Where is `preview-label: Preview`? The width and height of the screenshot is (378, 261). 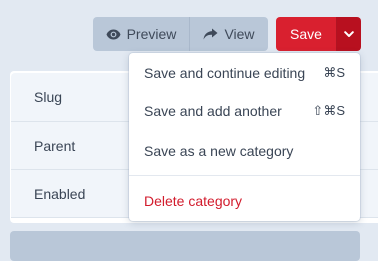
preview-label: Preview is located at coordinates (151, 34).